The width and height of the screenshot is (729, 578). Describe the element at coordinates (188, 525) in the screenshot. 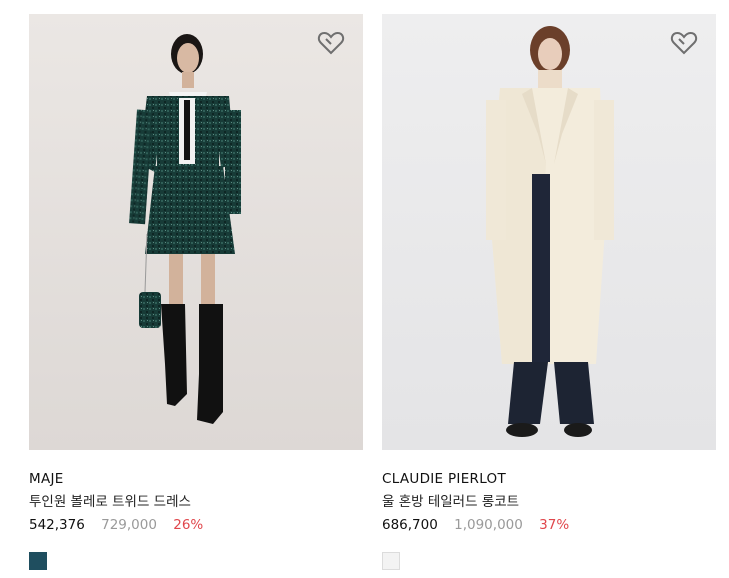

I see `discount-rate: 26%` at that location.